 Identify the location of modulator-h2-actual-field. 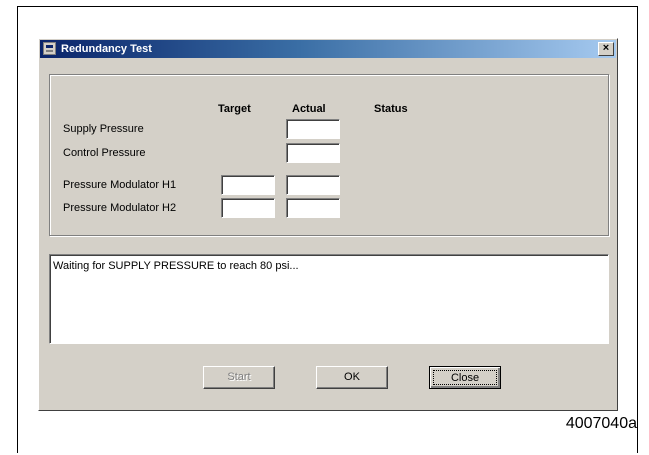
(313, 208).